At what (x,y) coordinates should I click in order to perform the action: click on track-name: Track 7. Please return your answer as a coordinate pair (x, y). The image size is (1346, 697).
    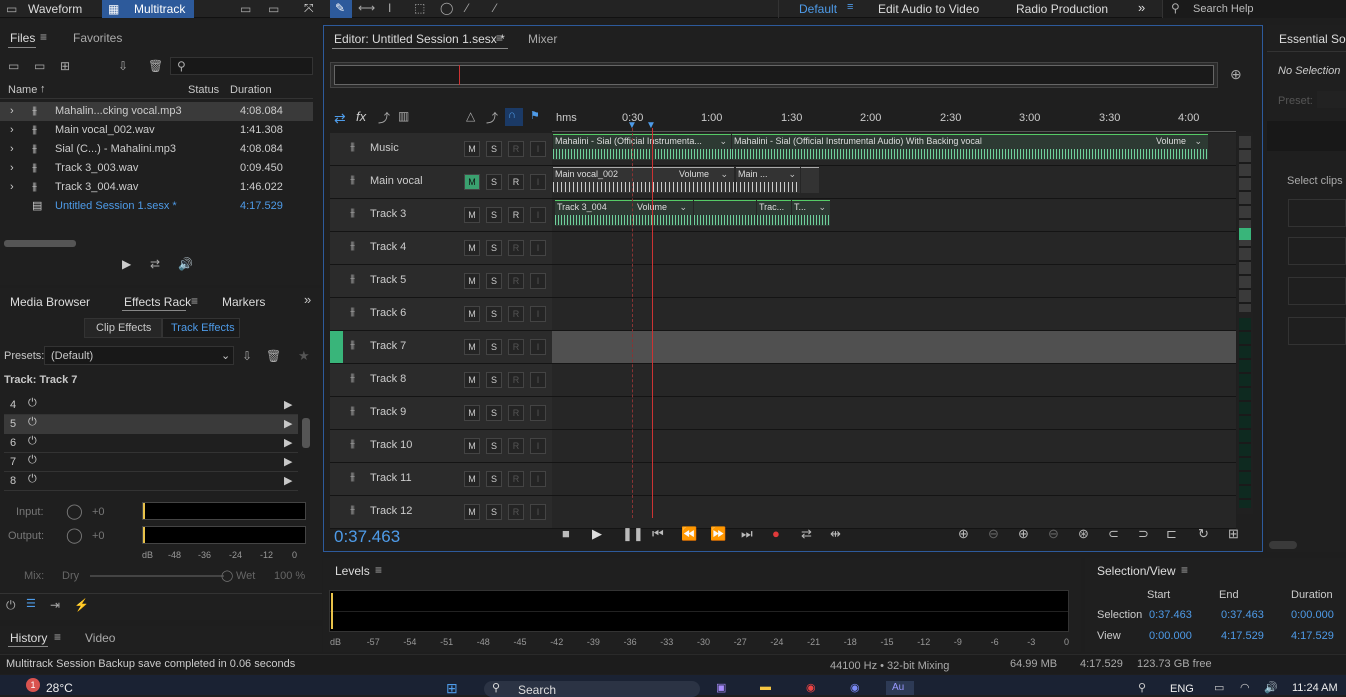
    Looking at the image, I should click on (388, 346).